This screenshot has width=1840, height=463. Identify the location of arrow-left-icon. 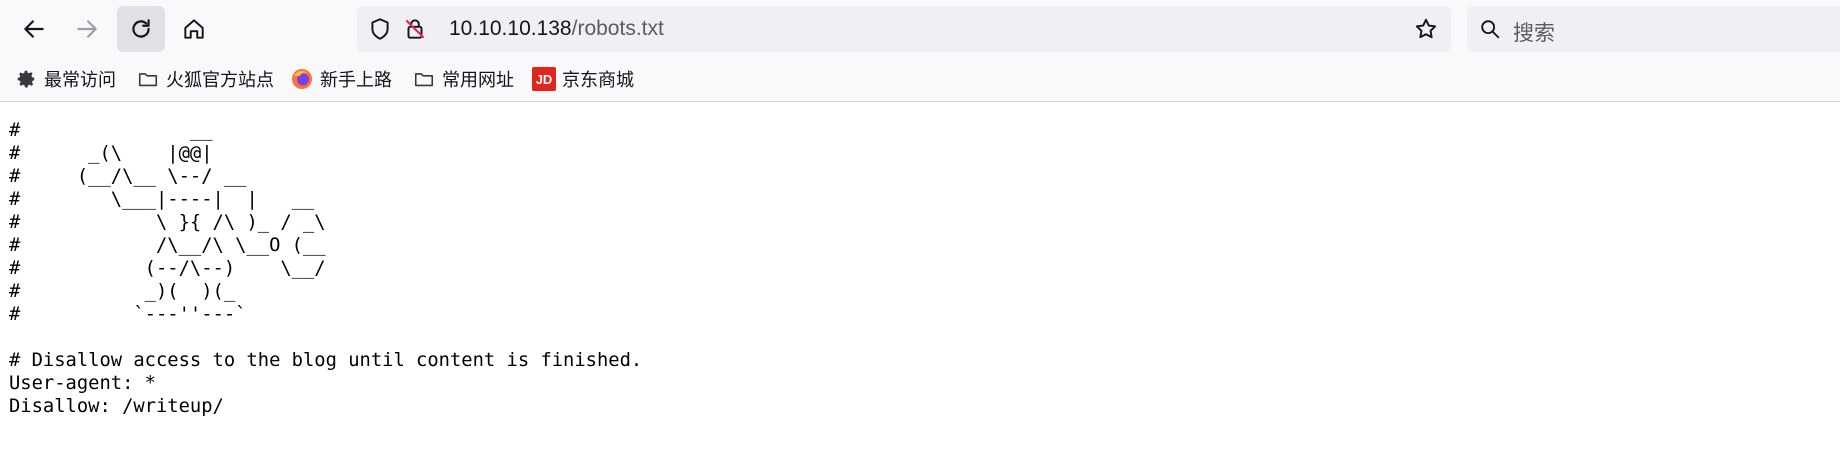
(34, 29).